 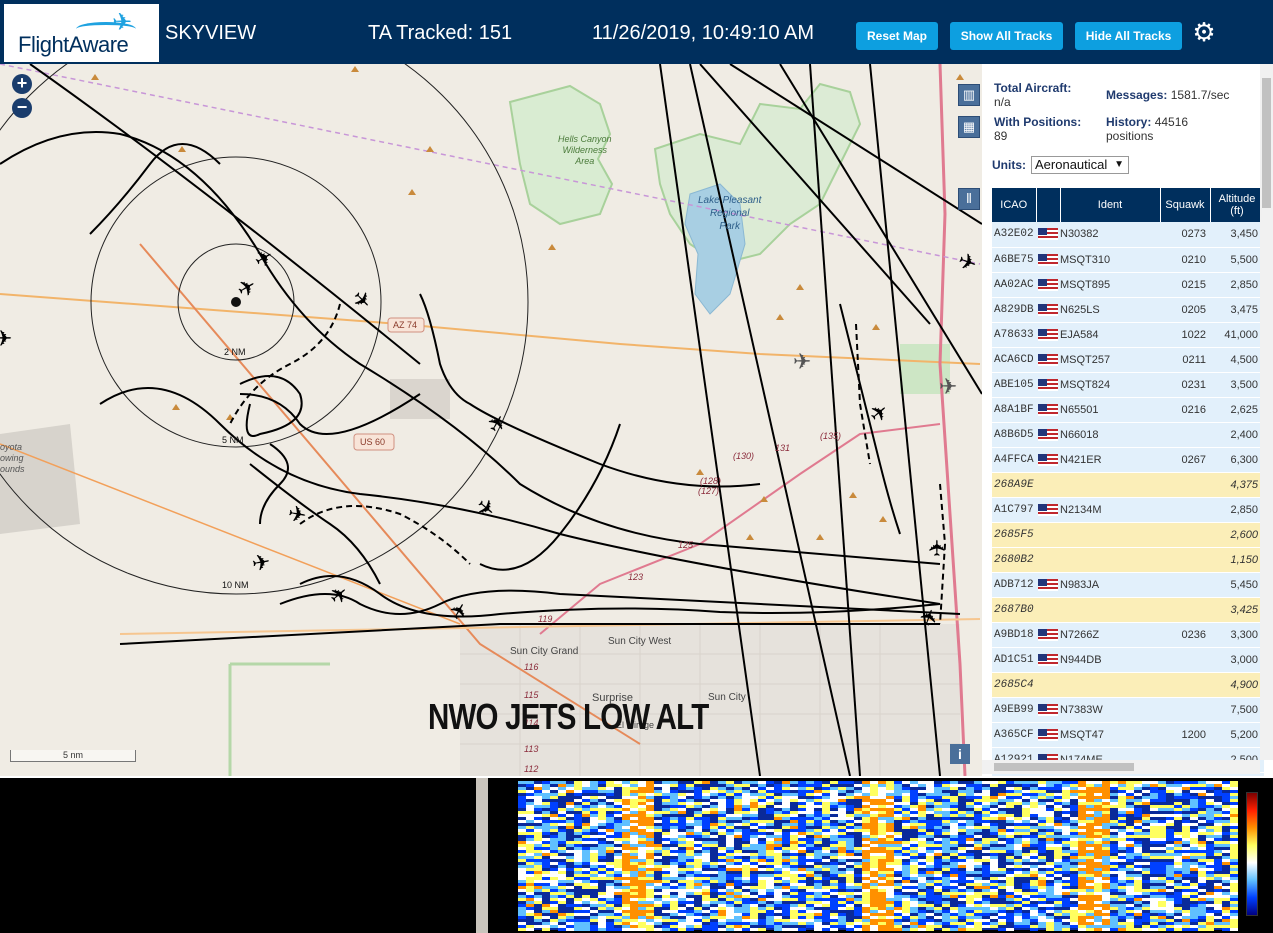 I want to click on table-row: 2680B2 1,150, so click(x=1128, y=560).